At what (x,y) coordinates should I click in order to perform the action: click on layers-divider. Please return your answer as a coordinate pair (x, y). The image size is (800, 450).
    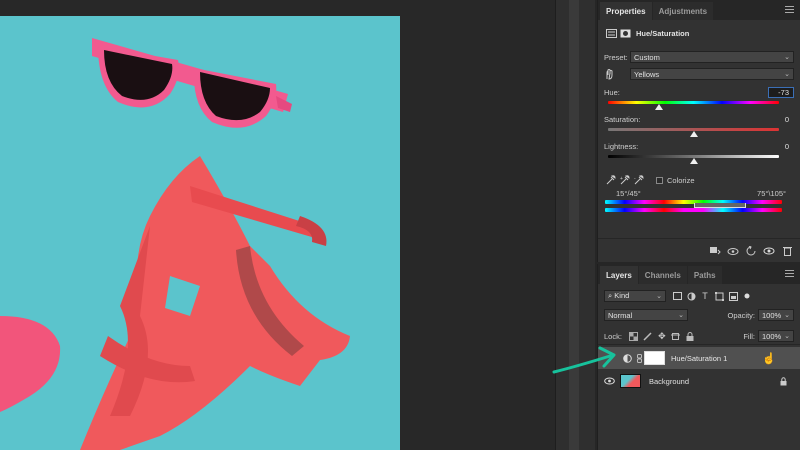
    Looking at the image, I should click on (699, 344).